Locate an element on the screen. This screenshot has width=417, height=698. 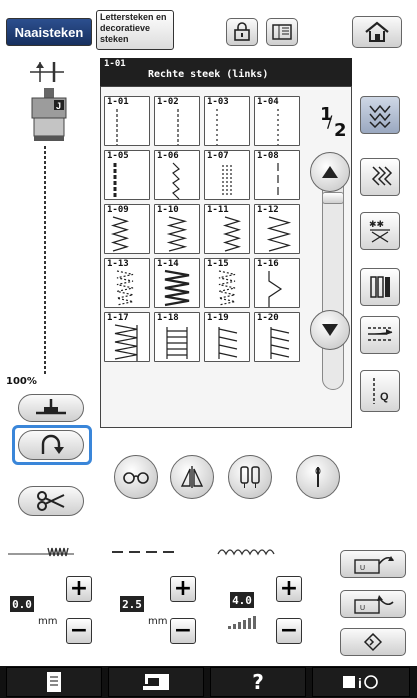
utility-category-icon is located at coordinates (380, 116).